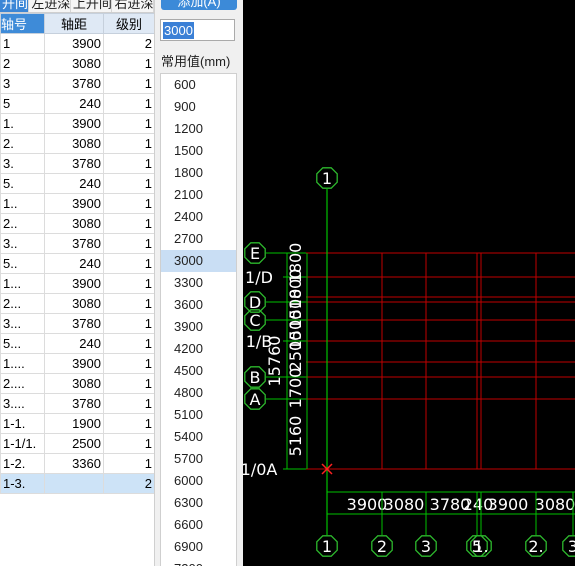 This screenshot has height=566, width=575. I want to click on table-row: 5. 240 1, so click(77, 183).